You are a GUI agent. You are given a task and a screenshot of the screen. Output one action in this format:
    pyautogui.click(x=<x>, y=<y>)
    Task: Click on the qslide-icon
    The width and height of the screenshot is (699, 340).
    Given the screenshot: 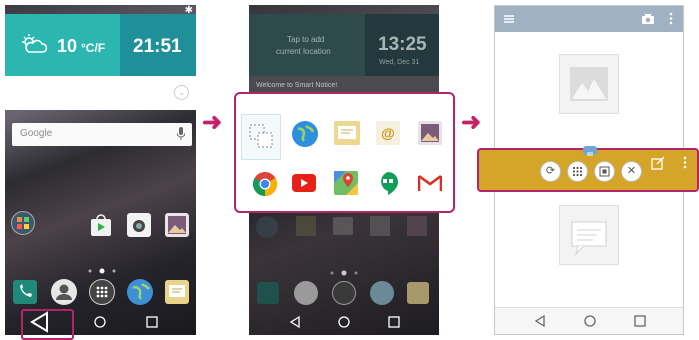 What is the action you would take?
    pyautogui.click(x=261, y=137)
    